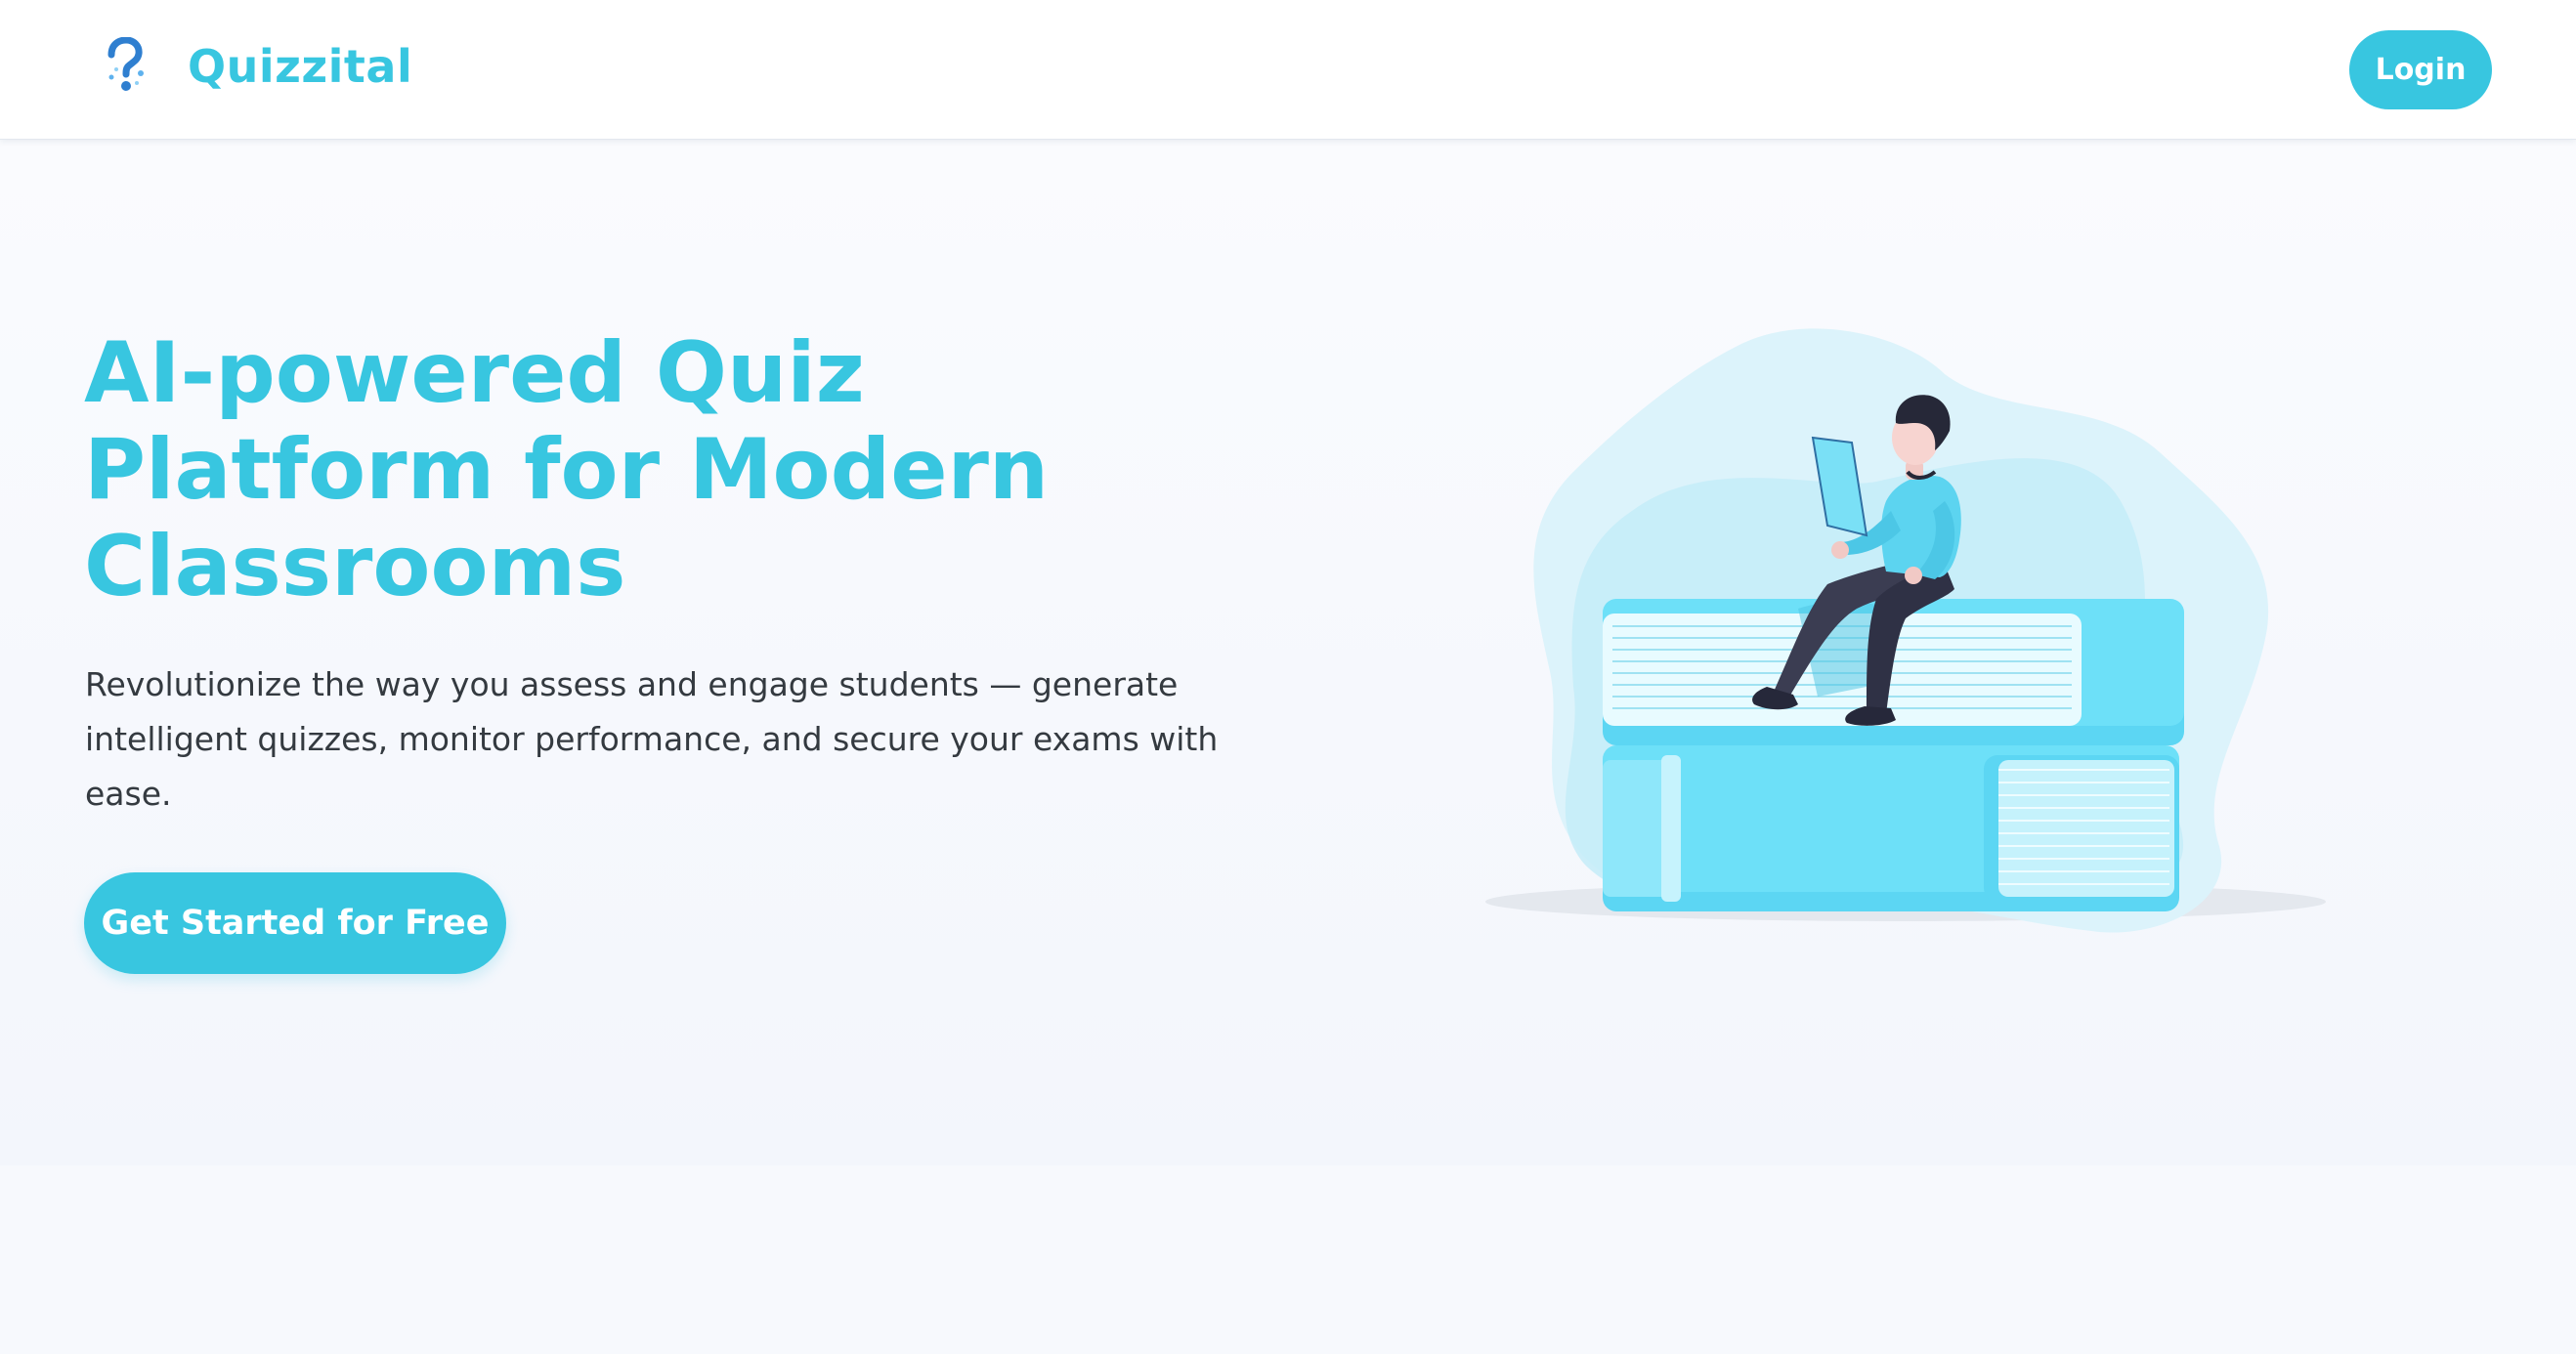  I want to click on login-button: Login, so click(2420, 70).